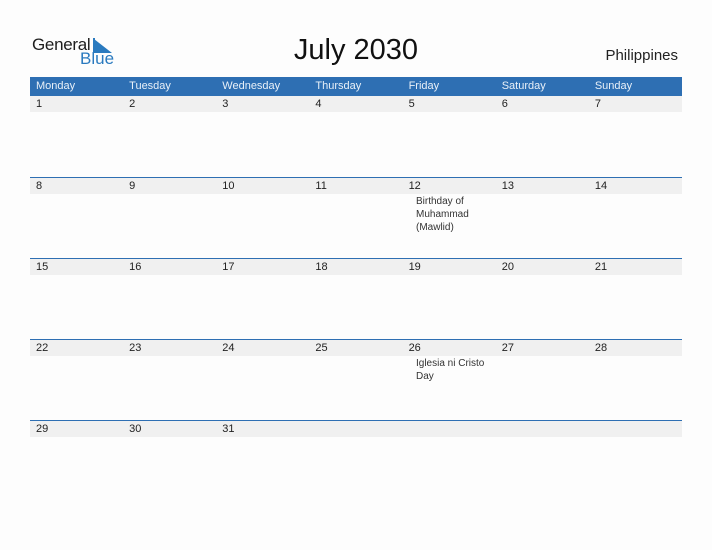  I want to click on country-label: Philippines, so click(641, 55).